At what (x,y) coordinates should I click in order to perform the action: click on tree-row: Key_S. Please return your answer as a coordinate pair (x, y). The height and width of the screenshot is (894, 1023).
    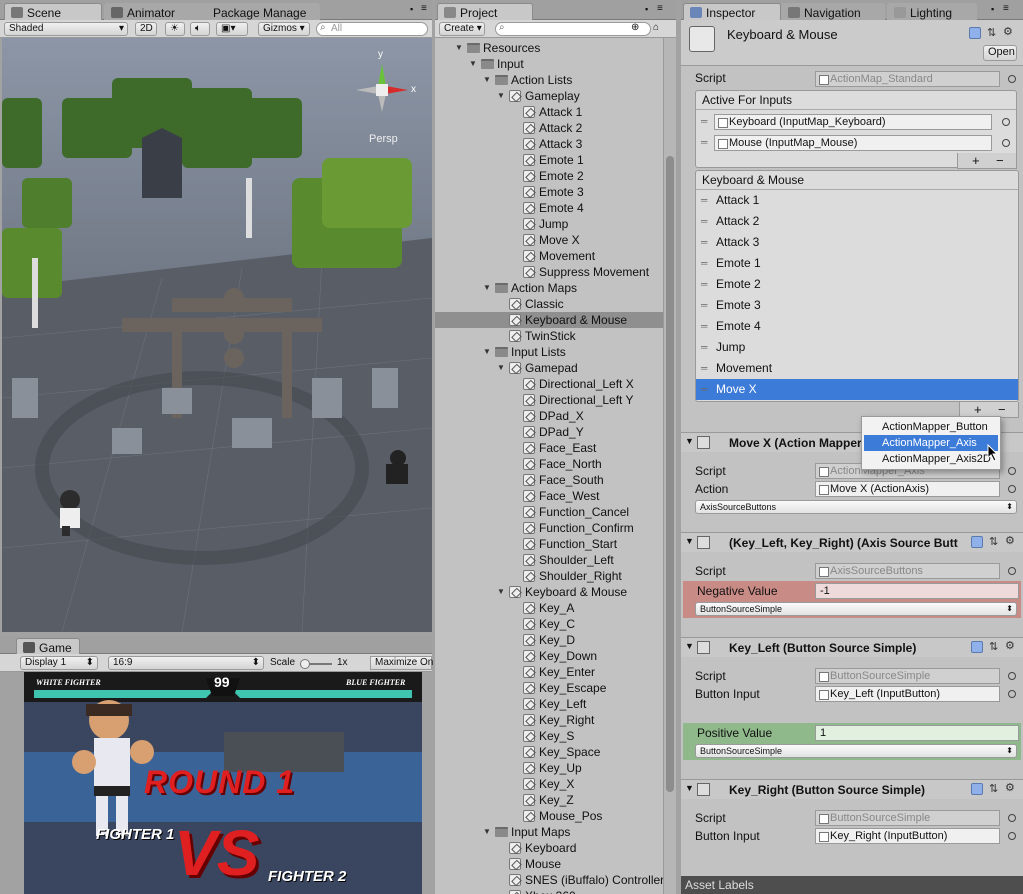
    Looking at the image, I should click on (549, 736).